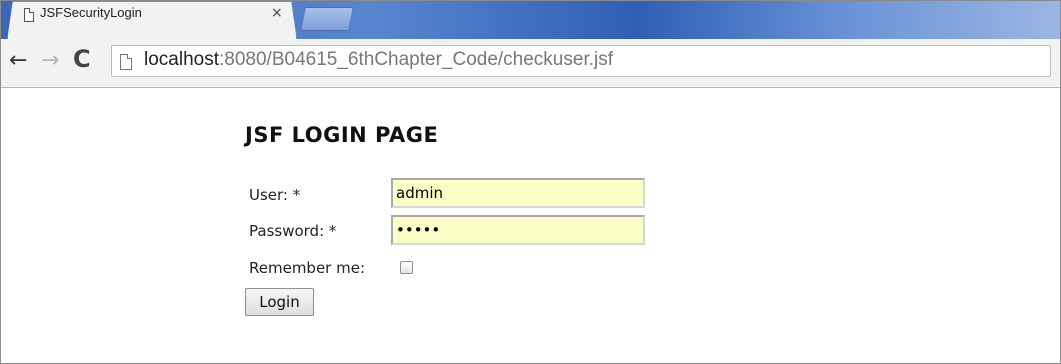 The width and height of the screenshot is (1061, 364). What do you see at coordinates (82, 59) in the screenshot?
I see `reload-icon: C` at bounding box center [82, 59].